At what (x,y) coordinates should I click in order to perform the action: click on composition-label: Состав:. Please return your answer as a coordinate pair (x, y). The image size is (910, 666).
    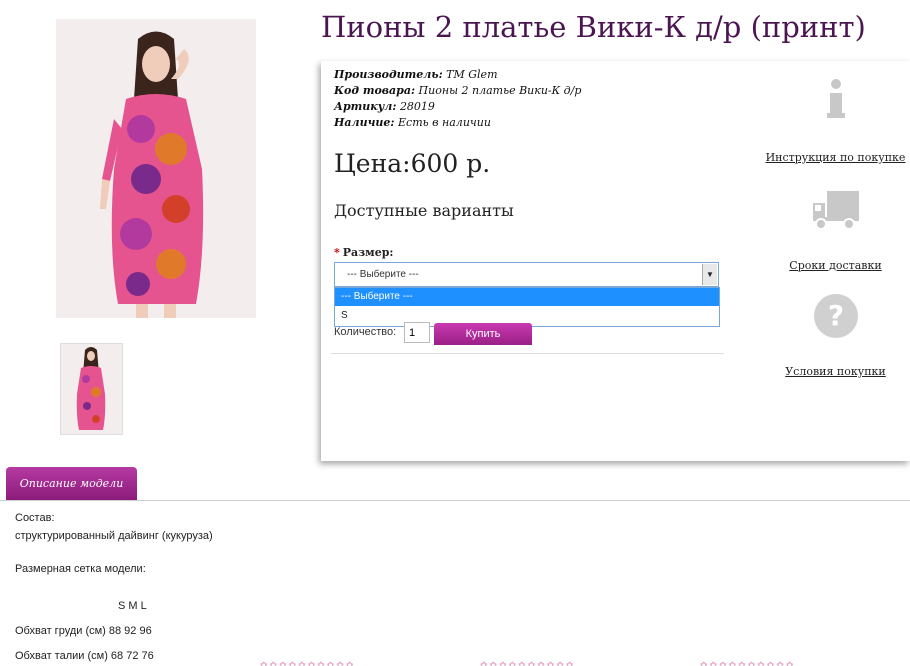
    Looking at the image, I should click on (35, 518).